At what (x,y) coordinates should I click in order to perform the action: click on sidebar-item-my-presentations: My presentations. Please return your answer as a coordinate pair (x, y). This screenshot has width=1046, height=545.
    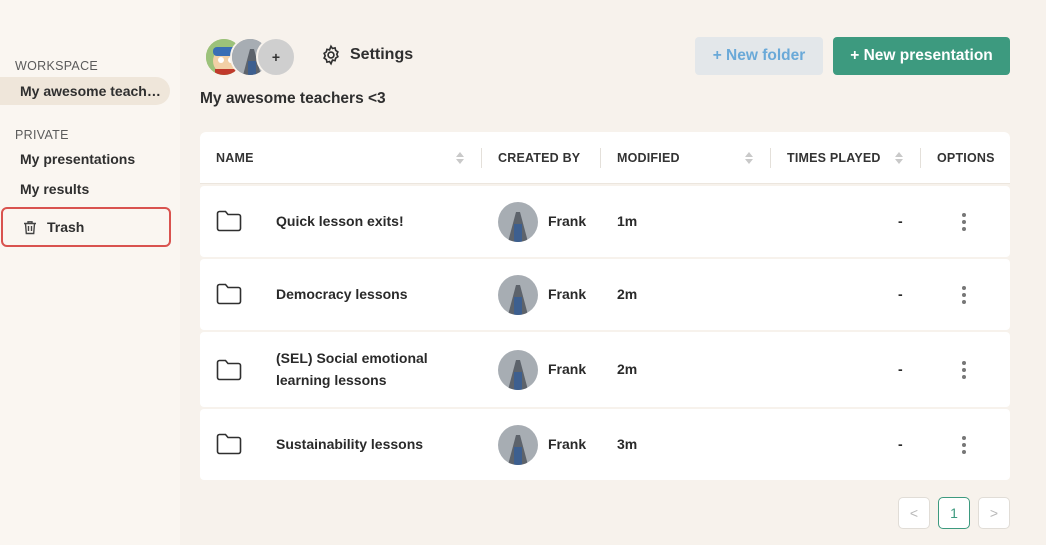
    Looking at the image, I should click on (85, 159).